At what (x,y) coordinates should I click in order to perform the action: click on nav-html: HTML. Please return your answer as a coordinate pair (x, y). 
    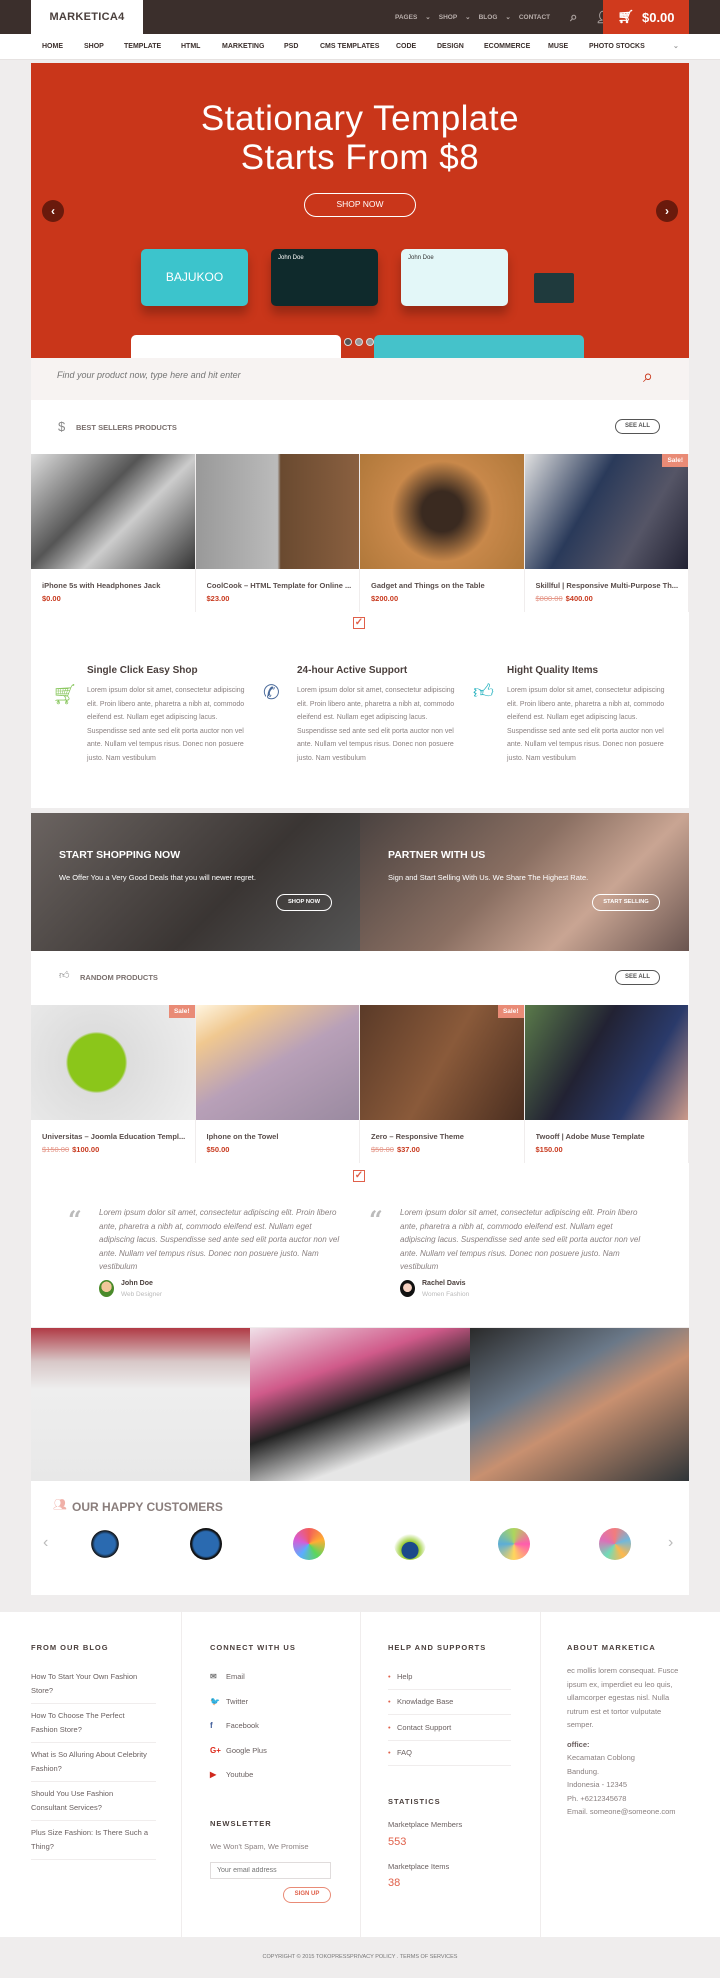
    Looking at the image, I should click on (190, 47).